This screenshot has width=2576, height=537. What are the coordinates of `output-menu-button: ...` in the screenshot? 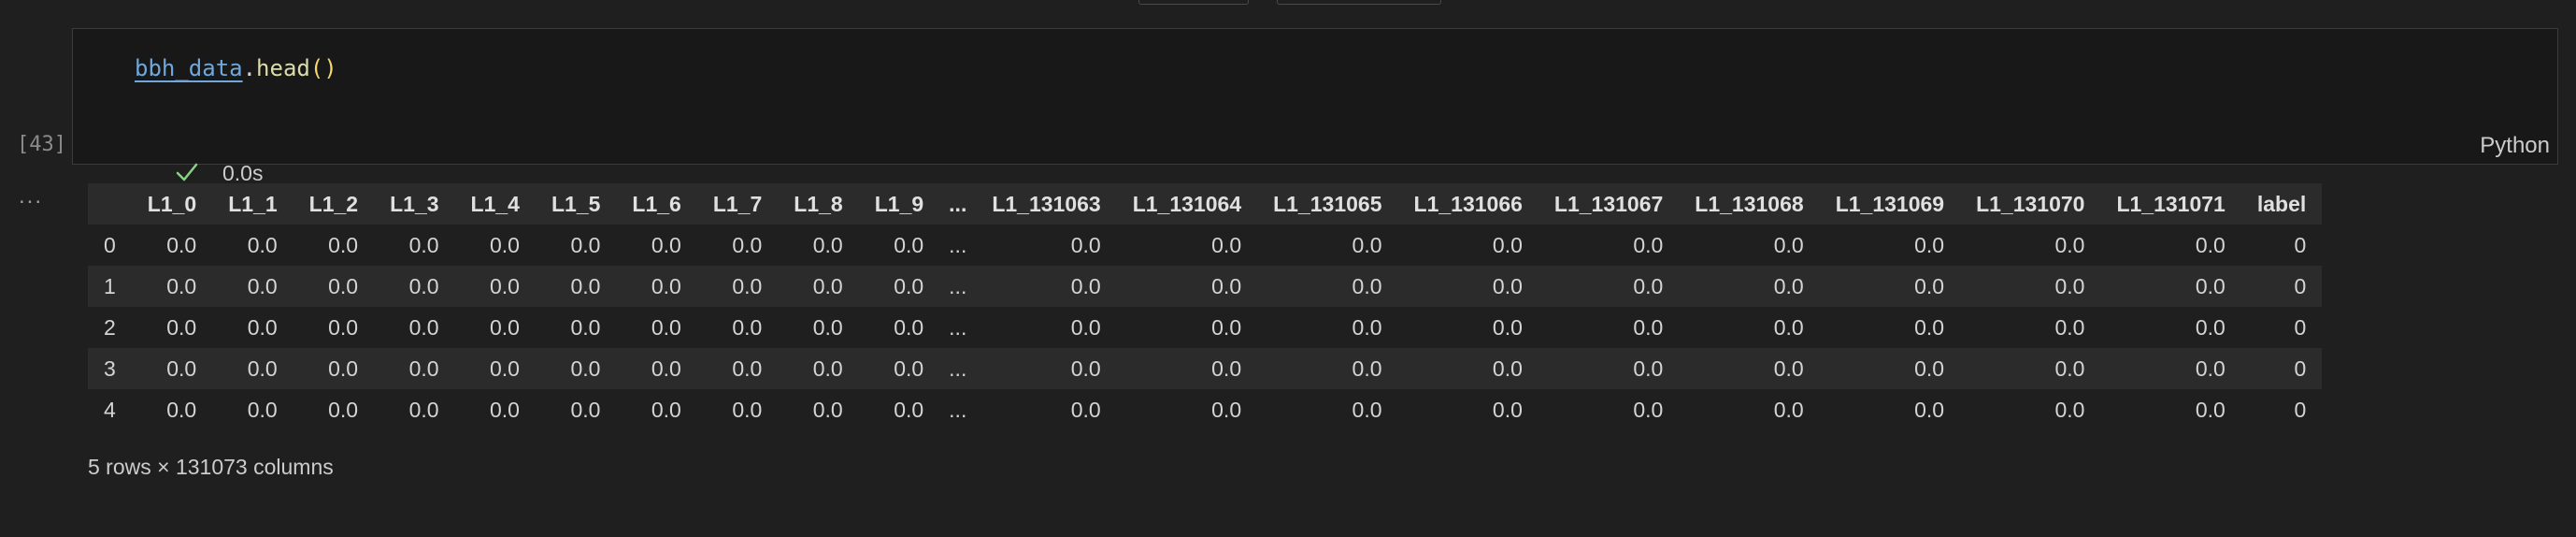 It's located at (31, 197).